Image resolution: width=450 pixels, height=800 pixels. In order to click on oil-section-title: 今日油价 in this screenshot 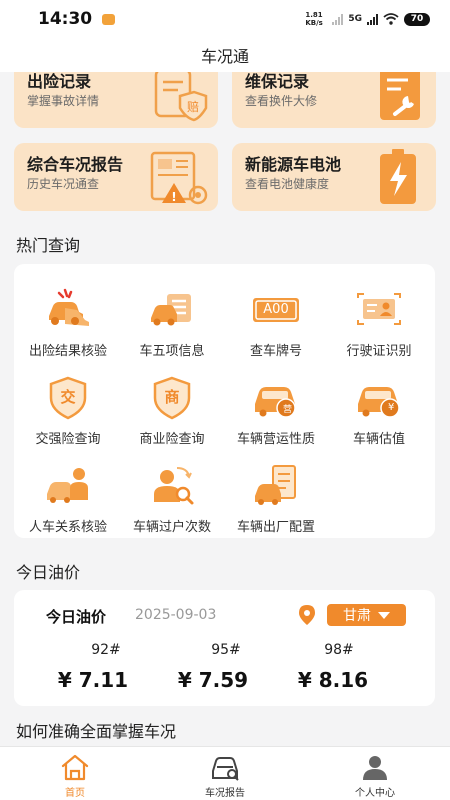, I will do `click(48, 572)`.